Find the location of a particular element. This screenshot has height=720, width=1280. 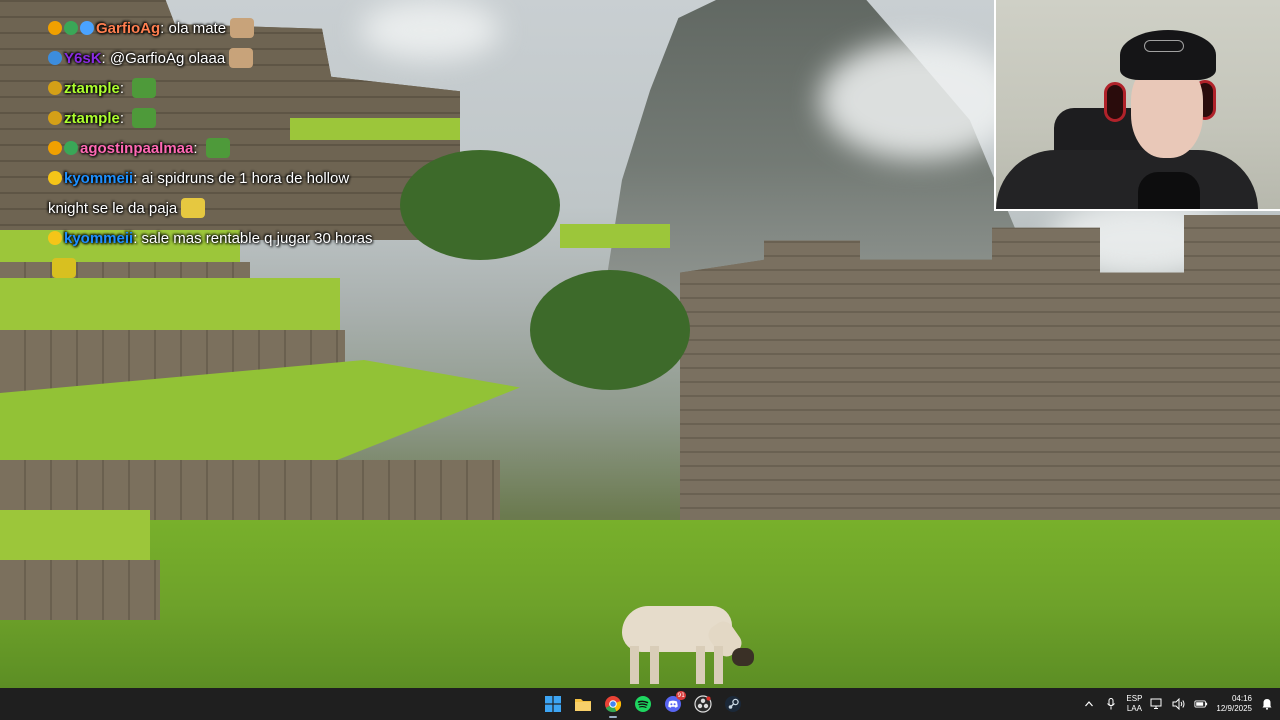

taskbar-apps: 91 is located at coordinates (643, 704).